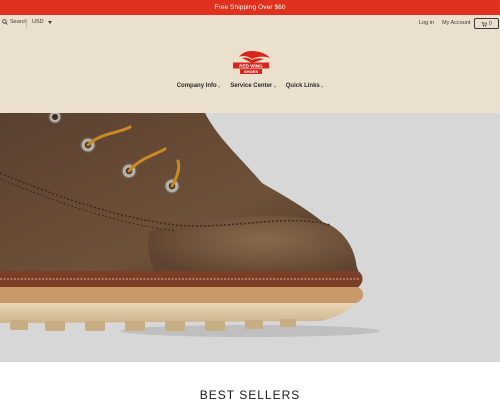  I want to click on cart-button: 0, so click(486, 23).